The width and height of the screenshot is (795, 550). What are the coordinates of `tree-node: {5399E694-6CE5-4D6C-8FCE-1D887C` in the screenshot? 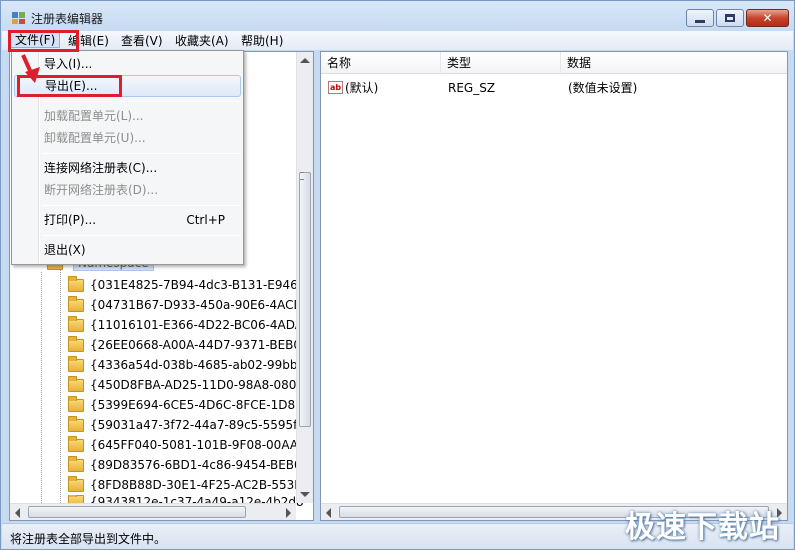 It's located at (185, 405).